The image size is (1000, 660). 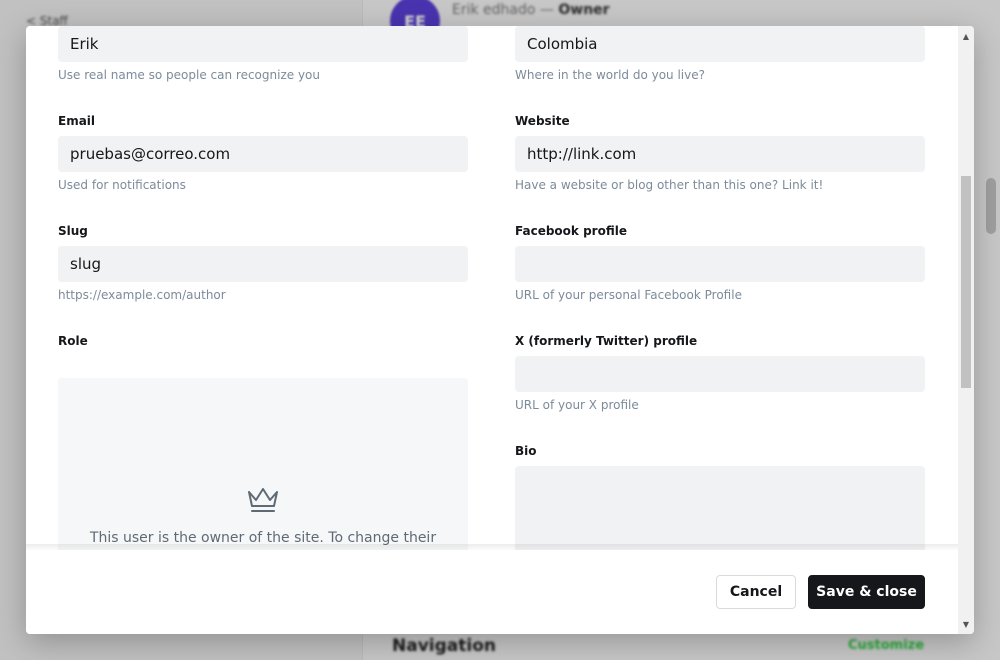 I want to click on role-label: Role, so click(x=73, y=341).